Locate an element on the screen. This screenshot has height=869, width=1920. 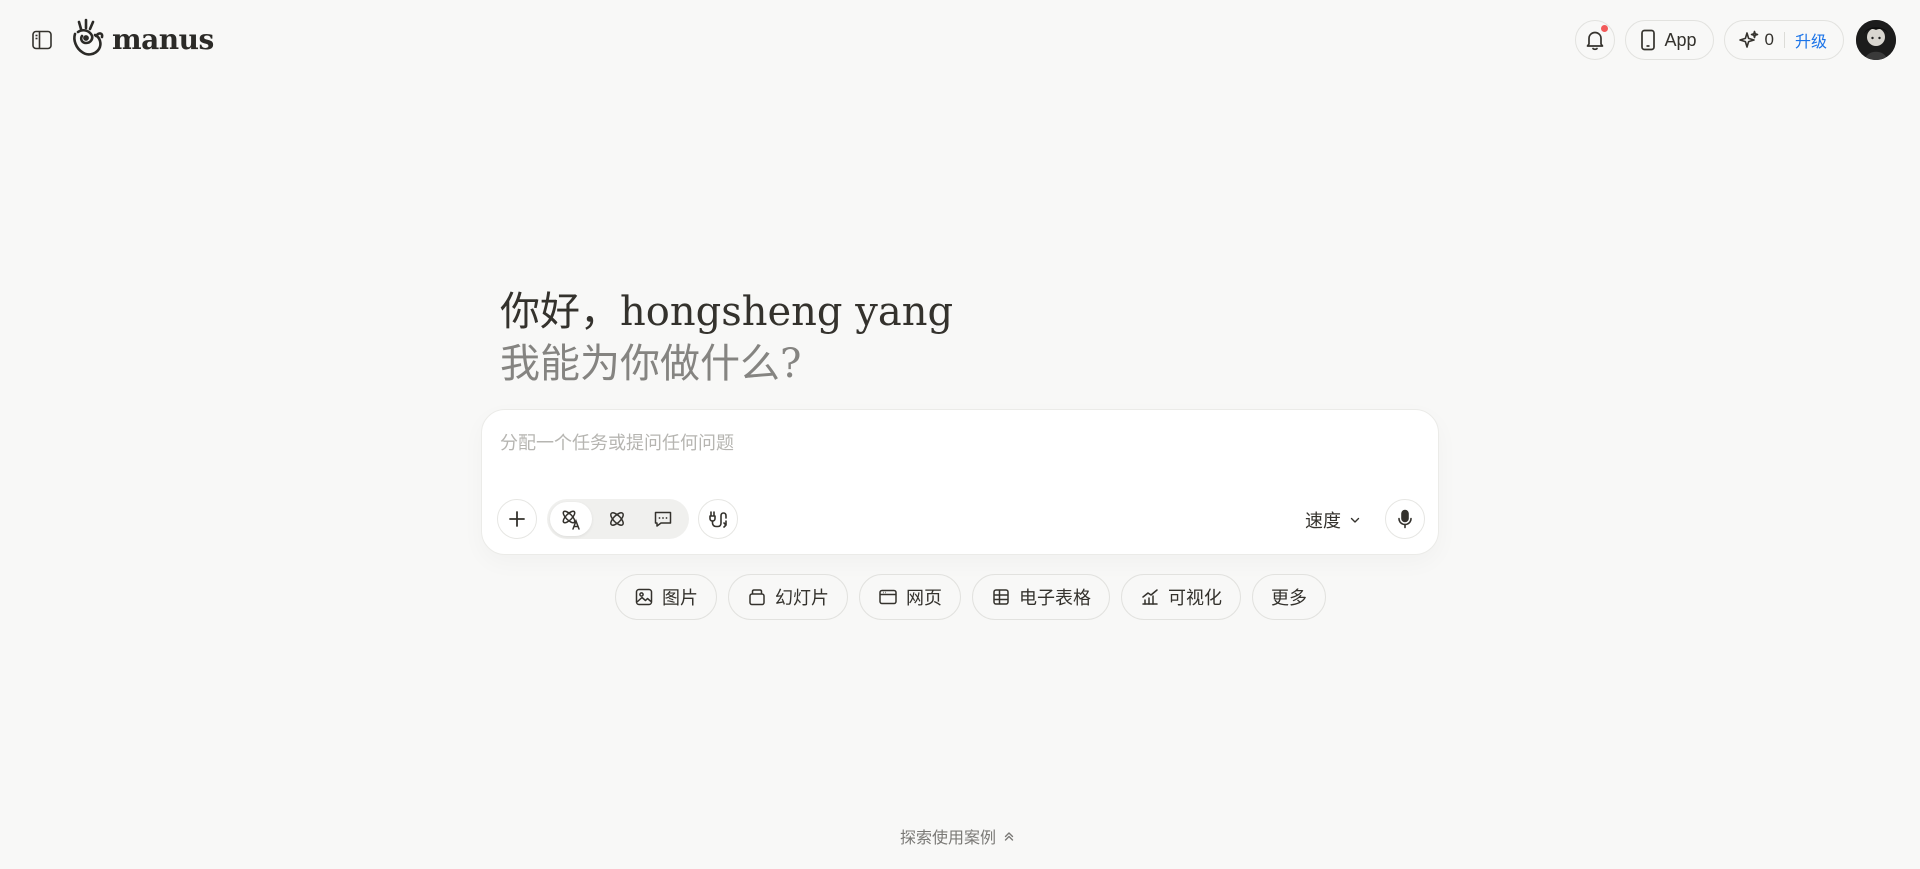
microphone-icon is located at coordinates (1405, 519).